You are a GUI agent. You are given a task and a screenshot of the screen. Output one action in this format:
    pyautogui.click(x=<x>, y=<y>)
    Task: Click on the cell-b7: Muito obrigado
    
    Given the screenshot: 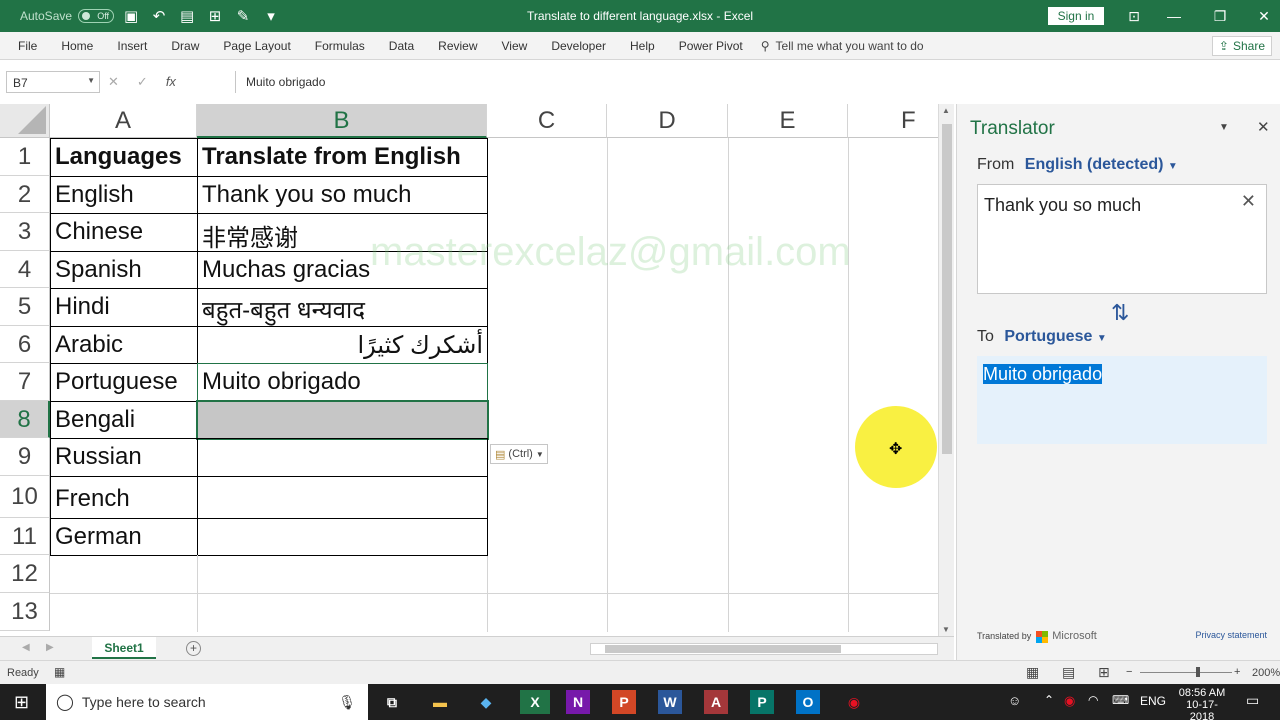 What is the action you would take?
    pyautogui.click(x=342, y=382)
    